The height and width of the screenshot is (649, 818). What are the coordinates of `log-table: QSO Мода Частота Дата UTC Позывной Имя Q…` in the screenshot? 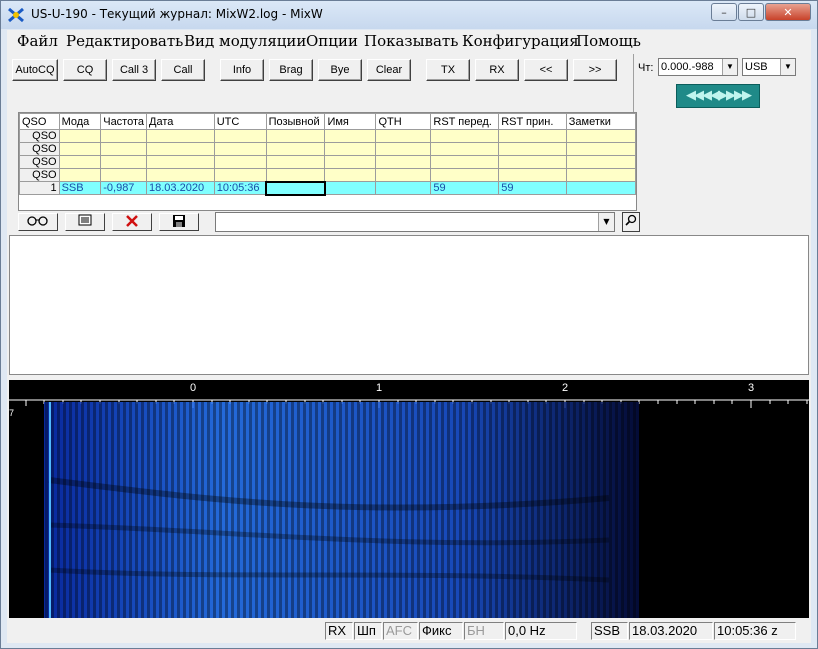 It's located at (327, 161).